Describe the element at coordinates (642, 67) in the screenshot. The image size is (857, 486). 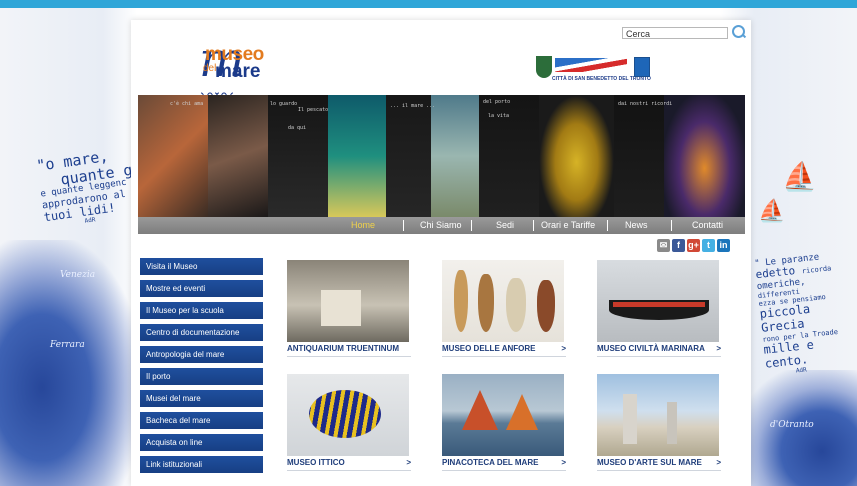
I see `blue-flag-icon` at that location.